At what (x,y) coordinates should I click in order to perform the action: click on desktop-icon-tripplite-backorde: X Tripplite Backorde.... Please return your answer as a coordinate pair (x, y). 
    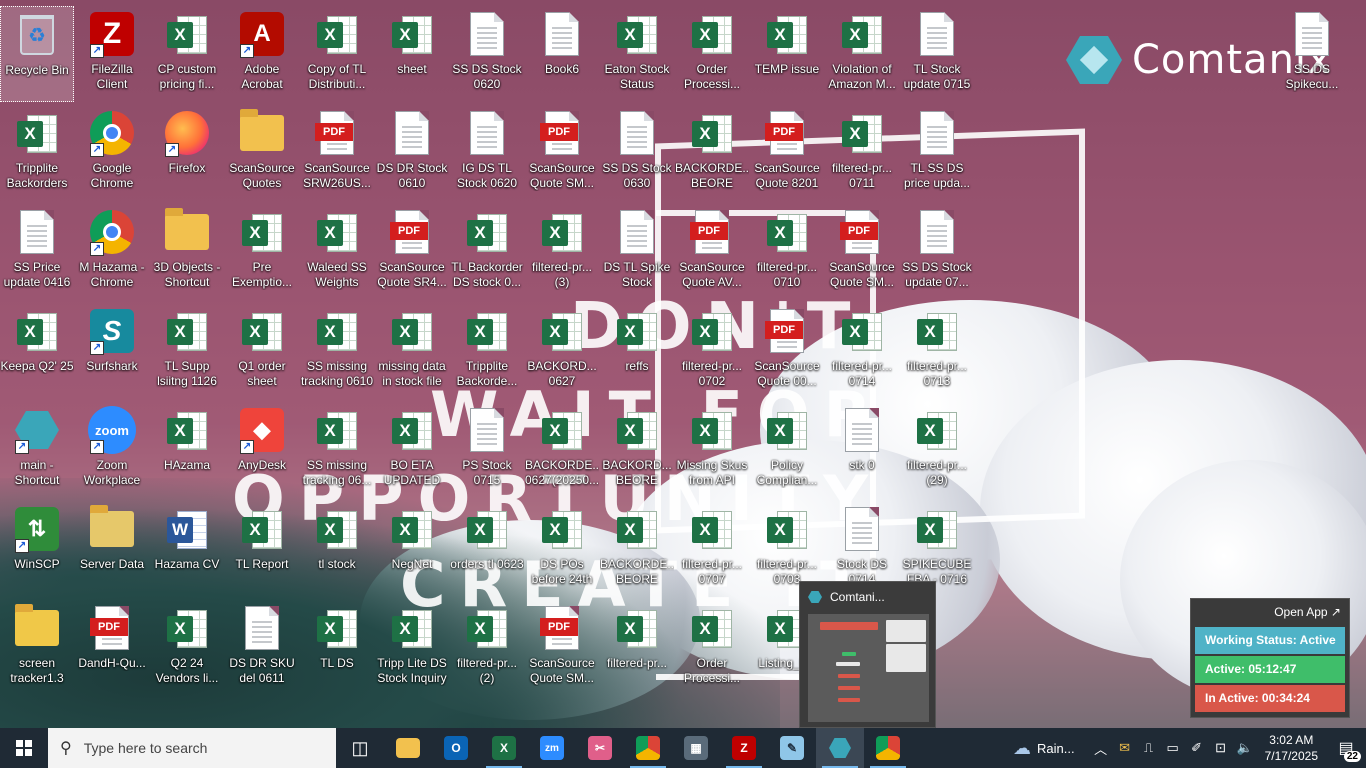
    Looking at the image, I should click on (487, 351).